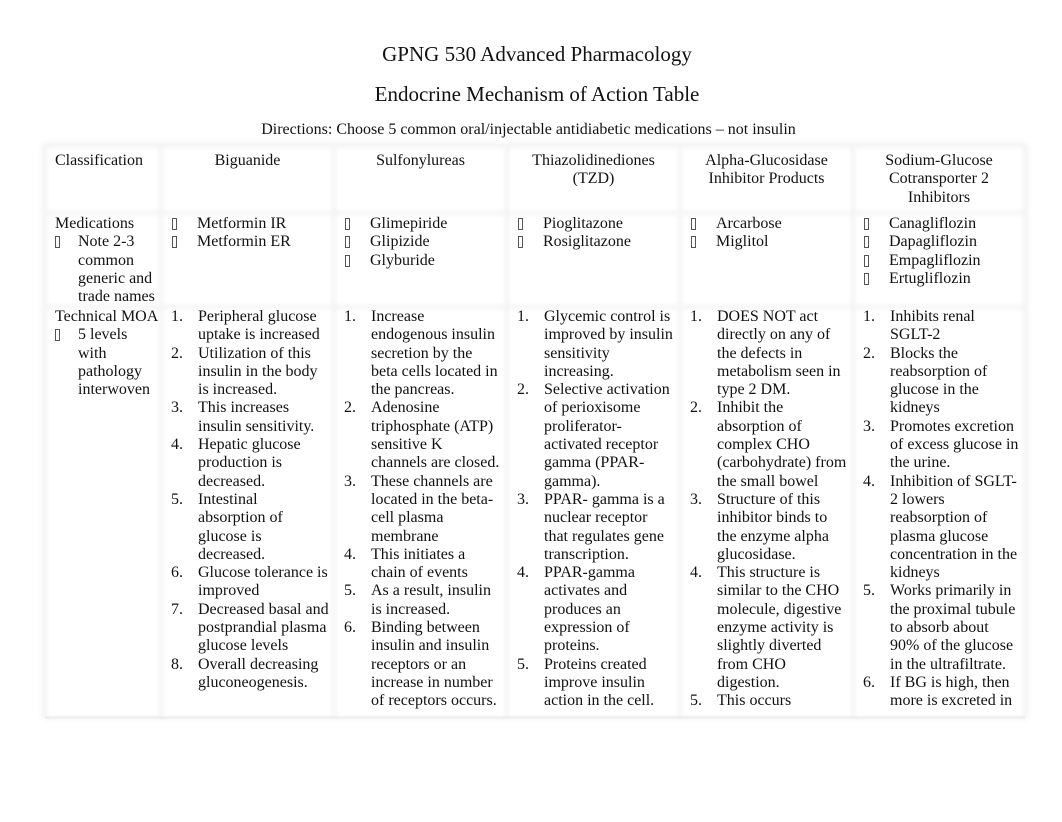 This screenshot has height=822, width=1062. What do you see at coordinates (258, 673) in the screenshot?
I see `step-text: Overall decreasing gluconeogenesis.` at bounding box center [258, 673].